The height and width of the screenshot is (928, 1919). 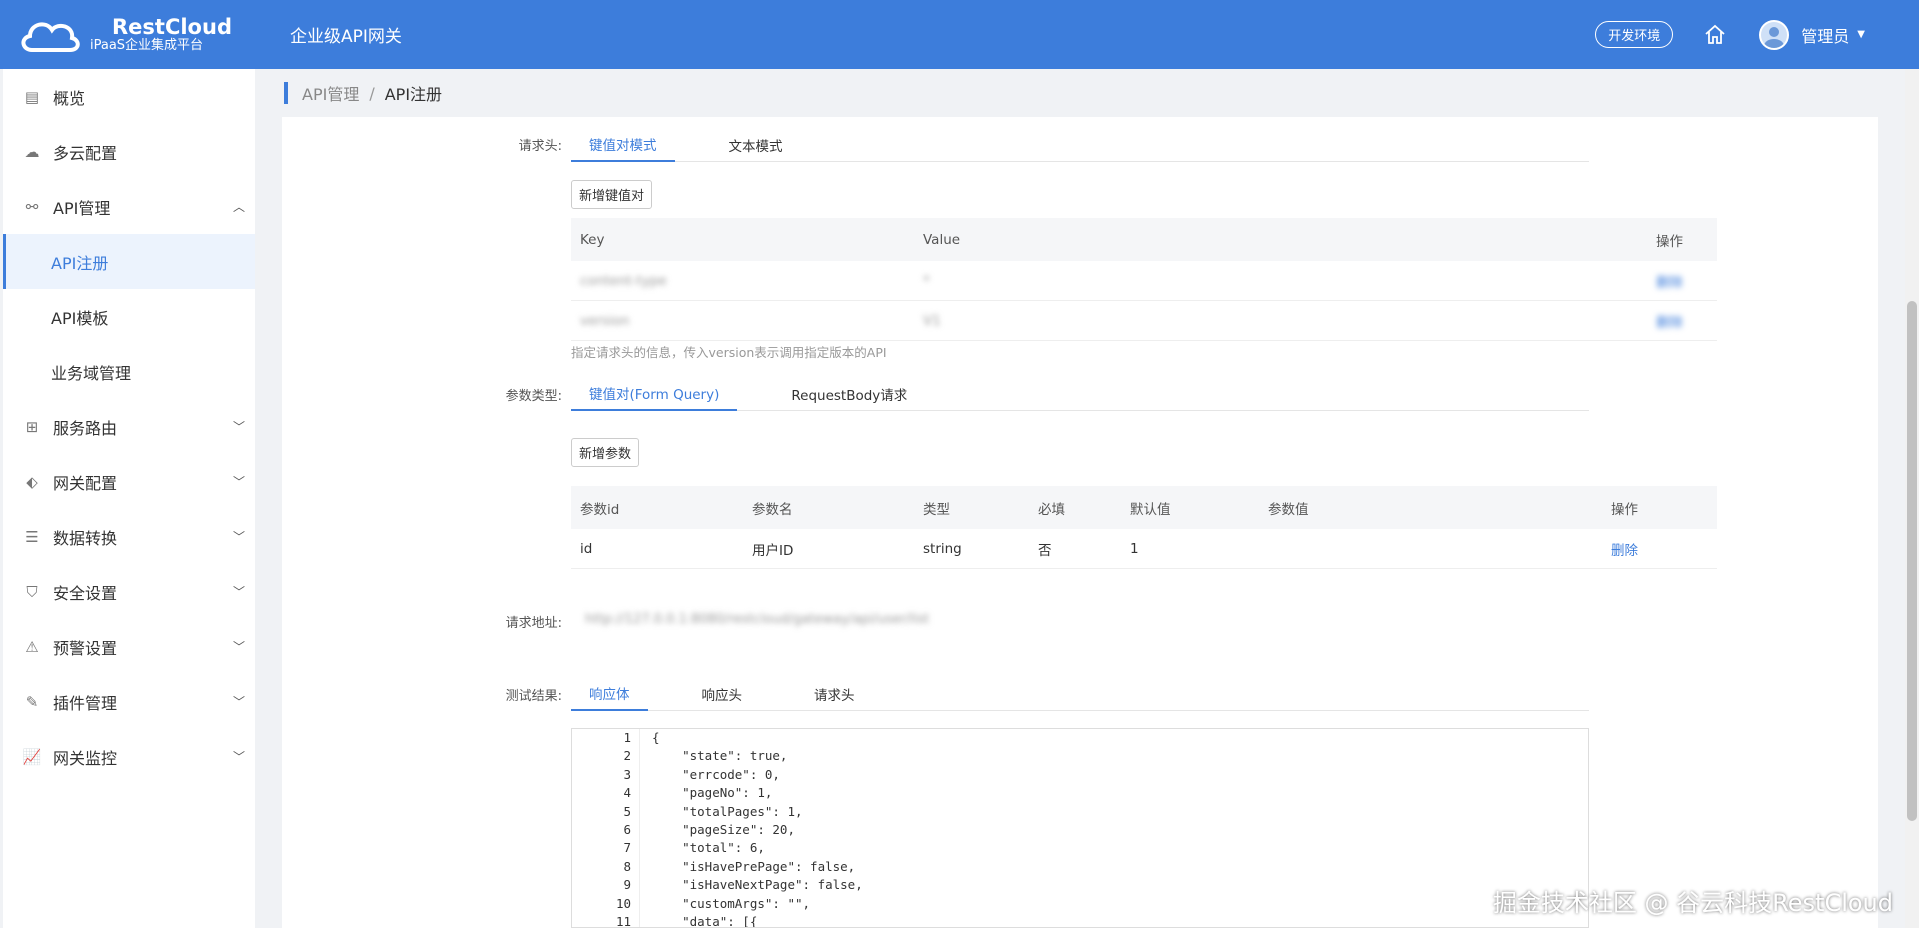 What do you see at coordinates (129, 701) in the screenshot?
I see `sidebar-item-plugins: ✎ 插件管理 ﹀` at bounding box center [129, 701].